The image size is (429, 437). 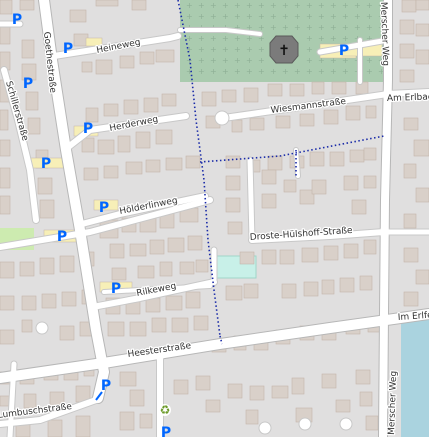 What do you see at coordinates (415, 377) in the screenshot?
I see `canal-water` at bounding box center [415, 377].